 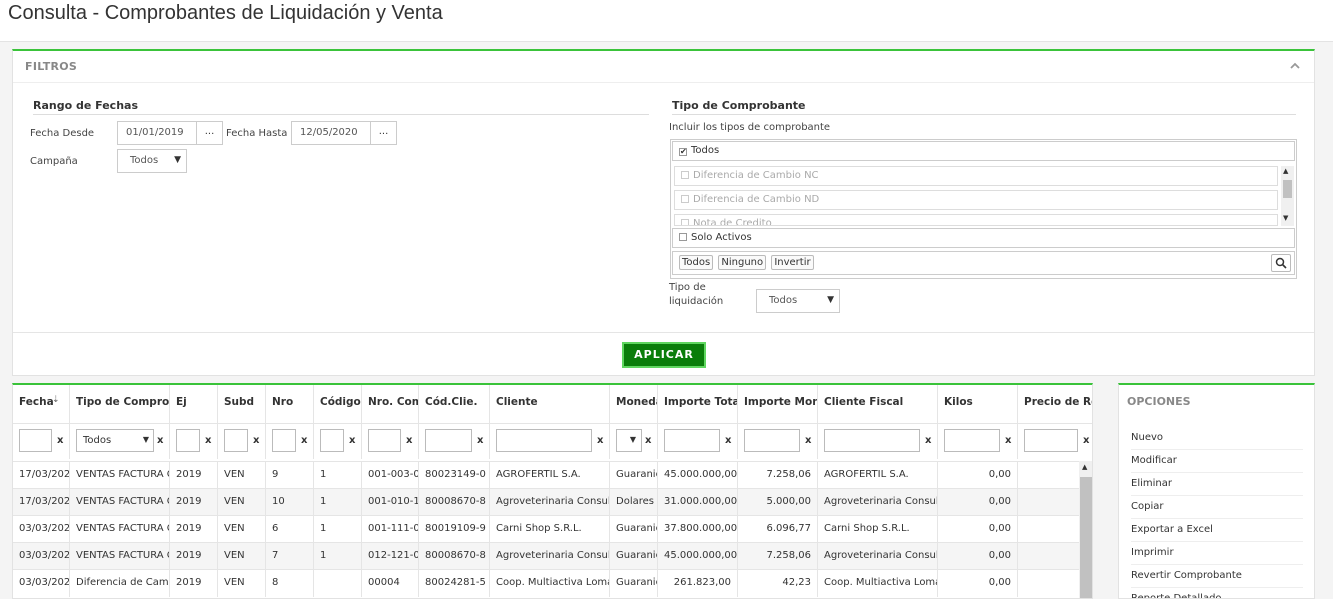 What do you see at coordinates (1295, 66) in the screenshot?
I see `chevron-up-icon` at bounding box center [1295, 66].